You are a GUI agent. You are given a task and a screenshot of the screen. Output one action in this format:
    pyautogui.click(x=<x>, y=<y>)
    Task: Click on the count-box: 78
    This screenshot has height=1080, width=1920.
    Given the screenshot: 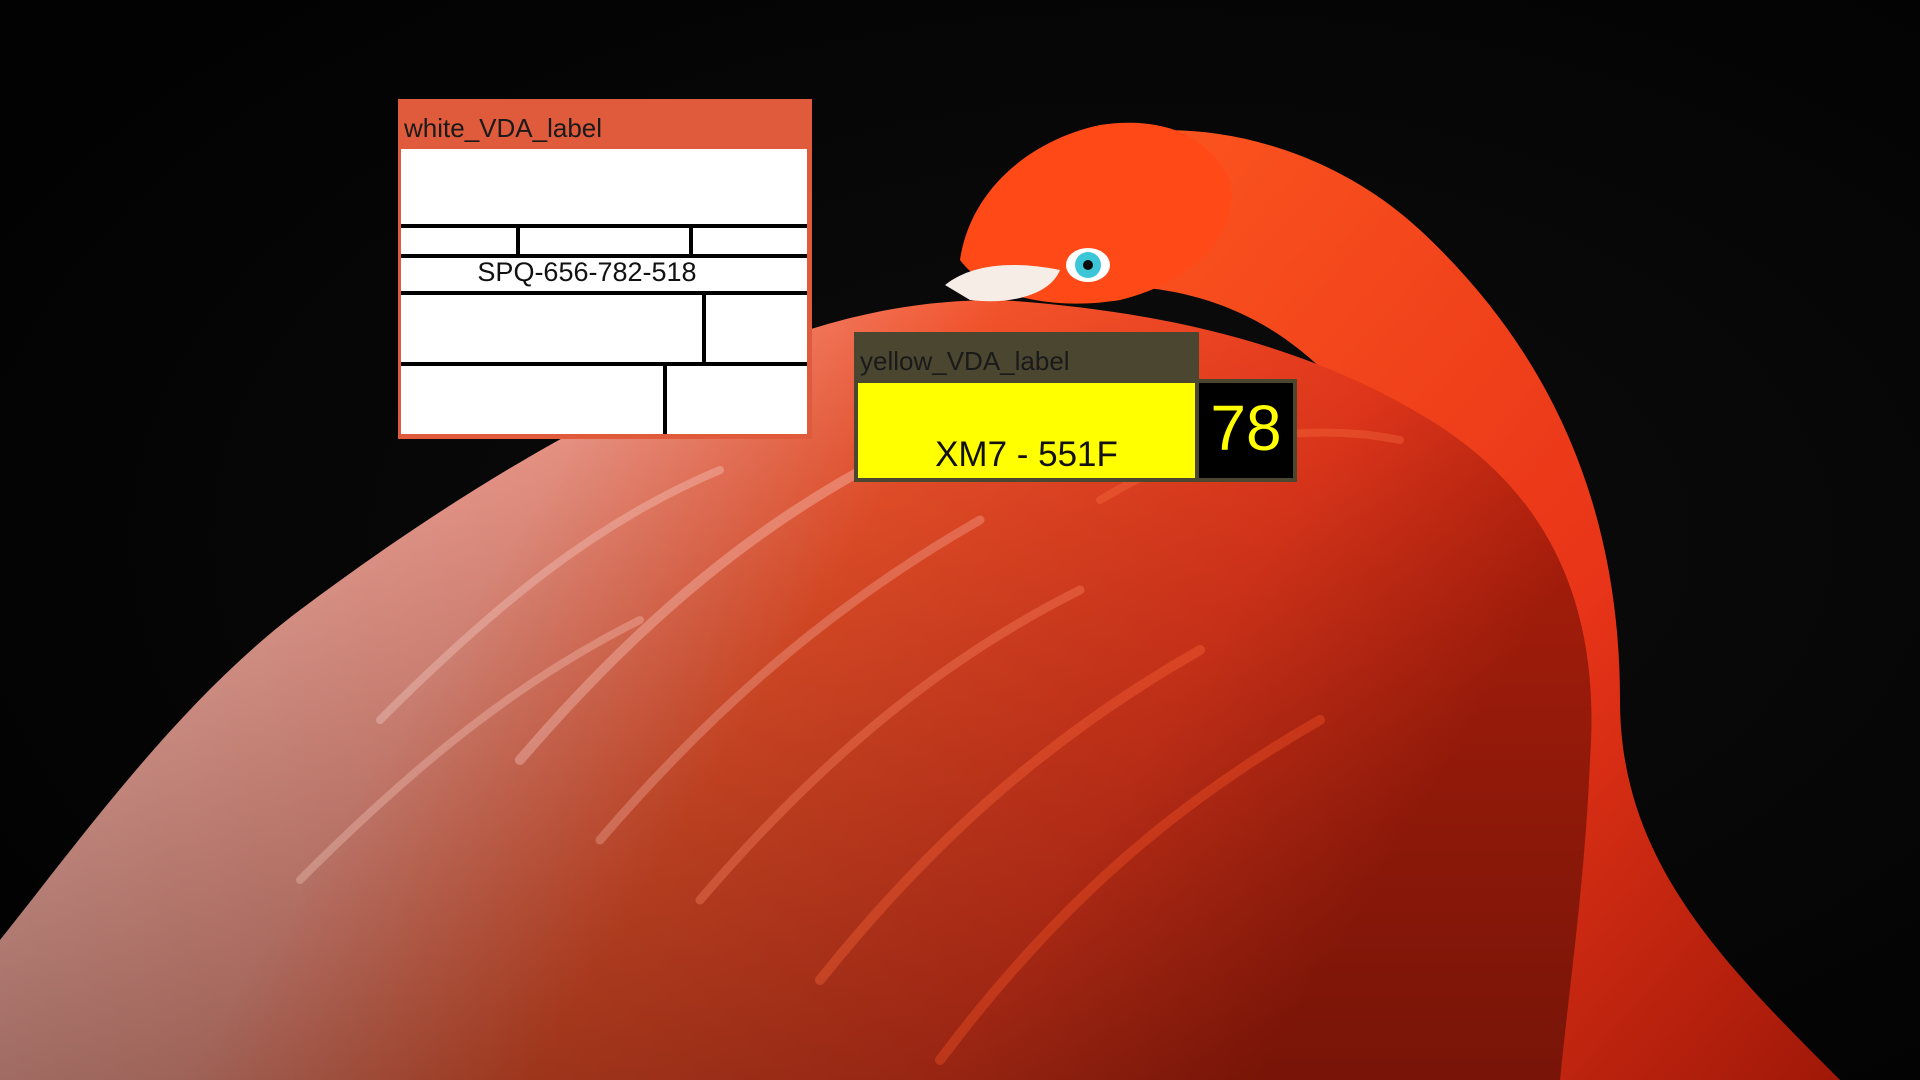 What is the action you would take?
    pyautogui.click(x=1246, y=430)
    